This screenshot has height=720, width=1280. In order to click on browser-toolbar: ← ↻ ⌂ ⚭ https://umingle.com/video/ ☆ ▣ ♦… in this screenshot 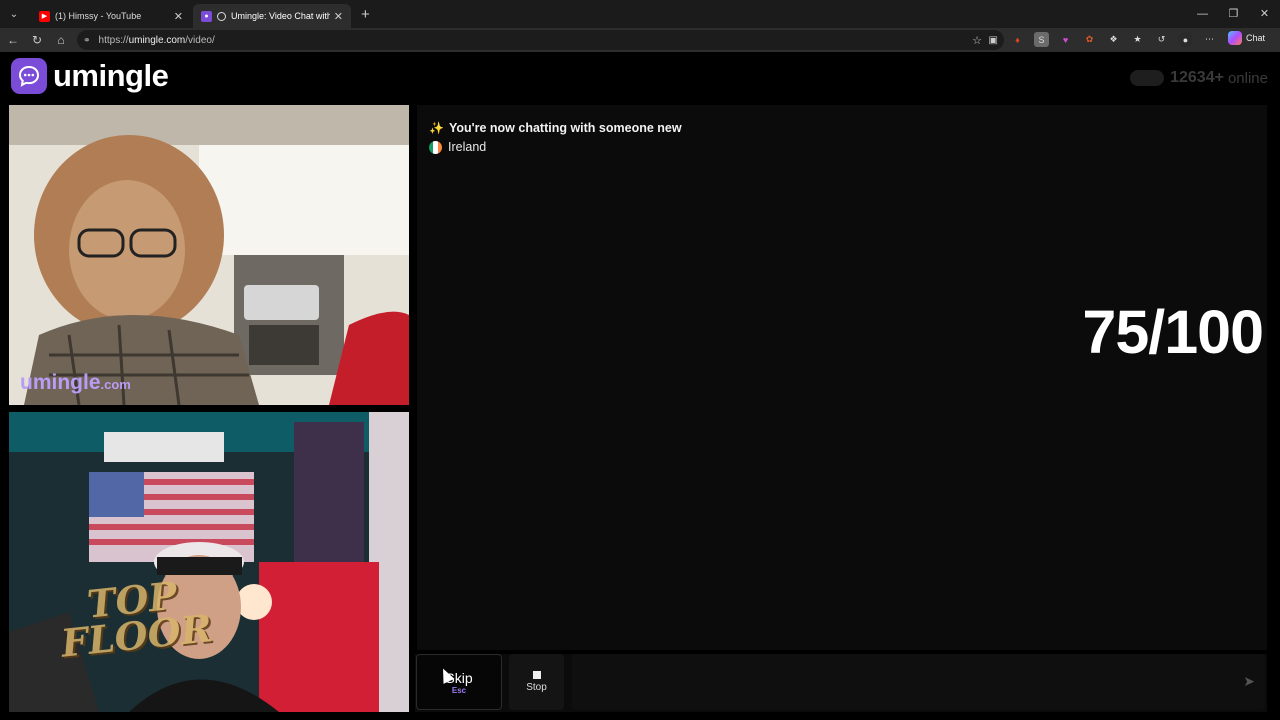, I will do `click(640, 40)`.